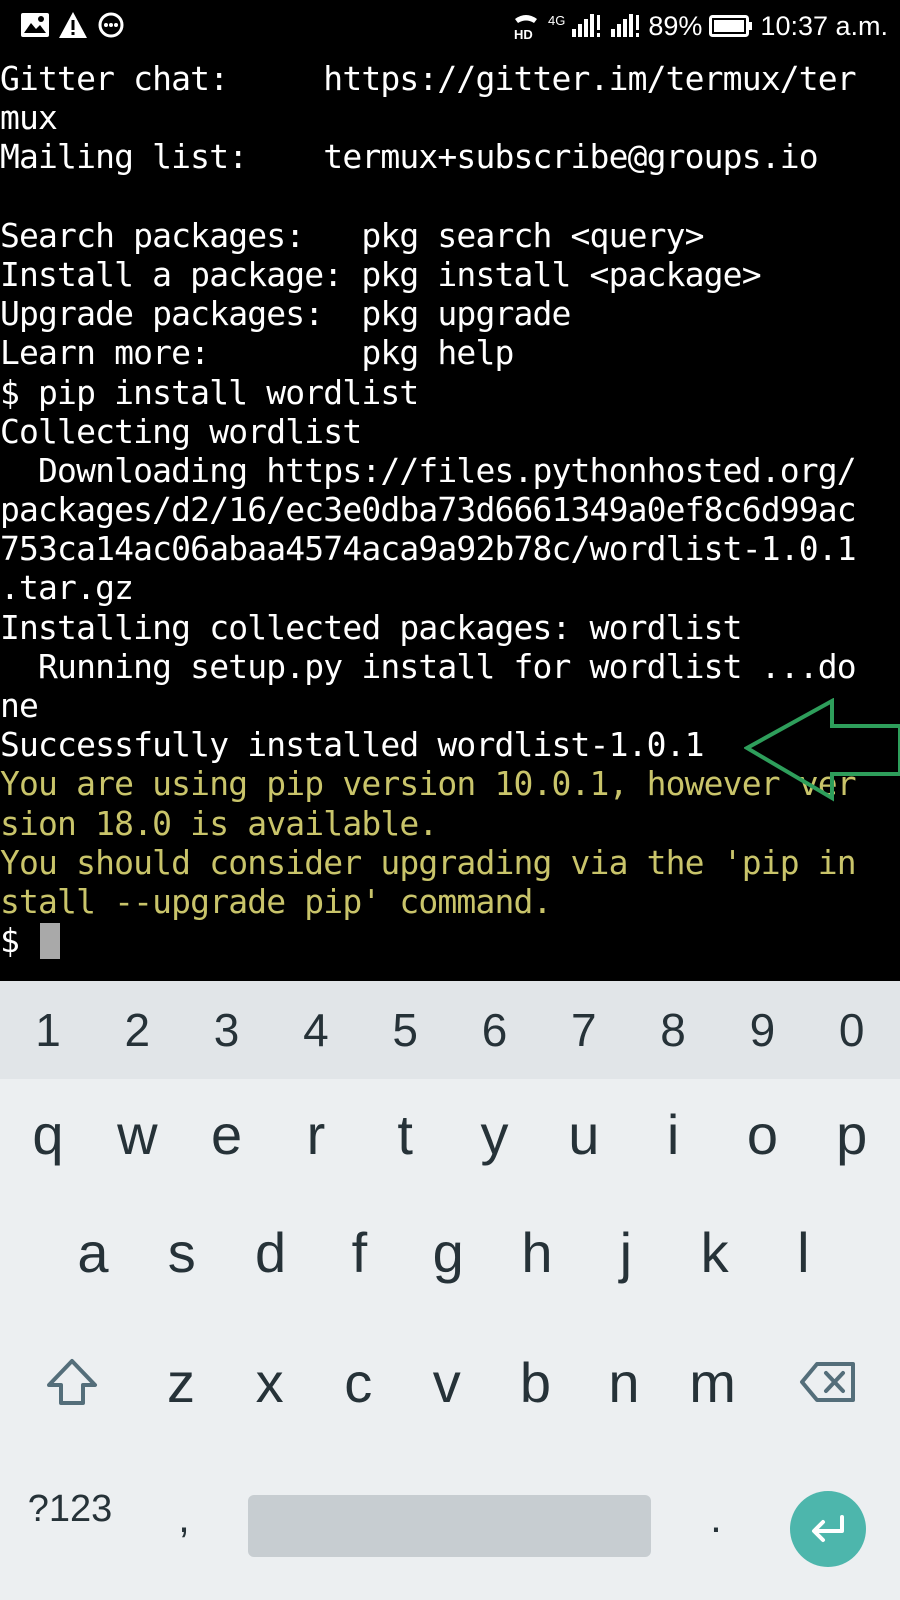 Image resolution: width=900 pixels, height=1600 pixels. I want to click on terminal-line: Search packages: pkg search <query>, so click(352, 235).